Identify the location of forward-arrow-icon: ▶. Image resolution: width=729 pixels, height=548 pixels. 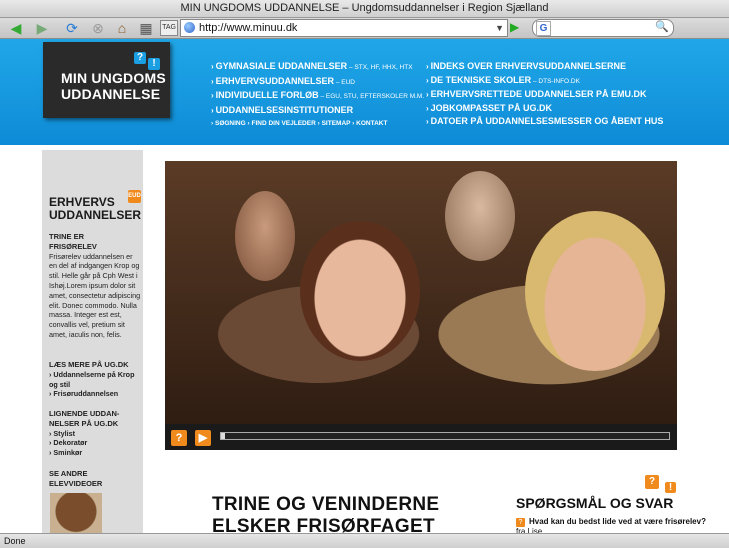
(42, 28).